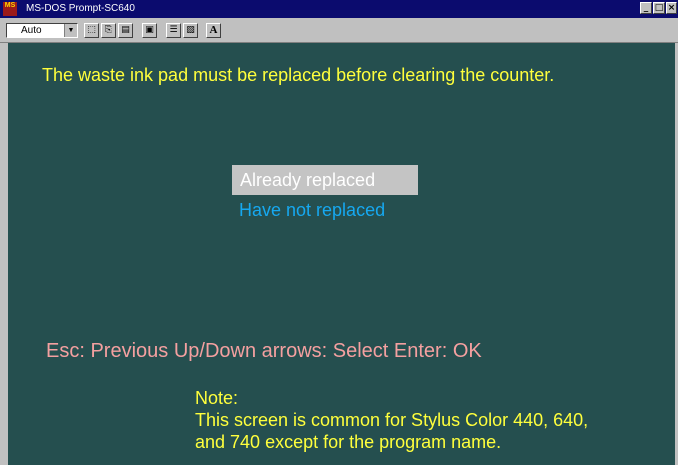  I want to click on font-size-select: Auto ▼, so click(42, 30).